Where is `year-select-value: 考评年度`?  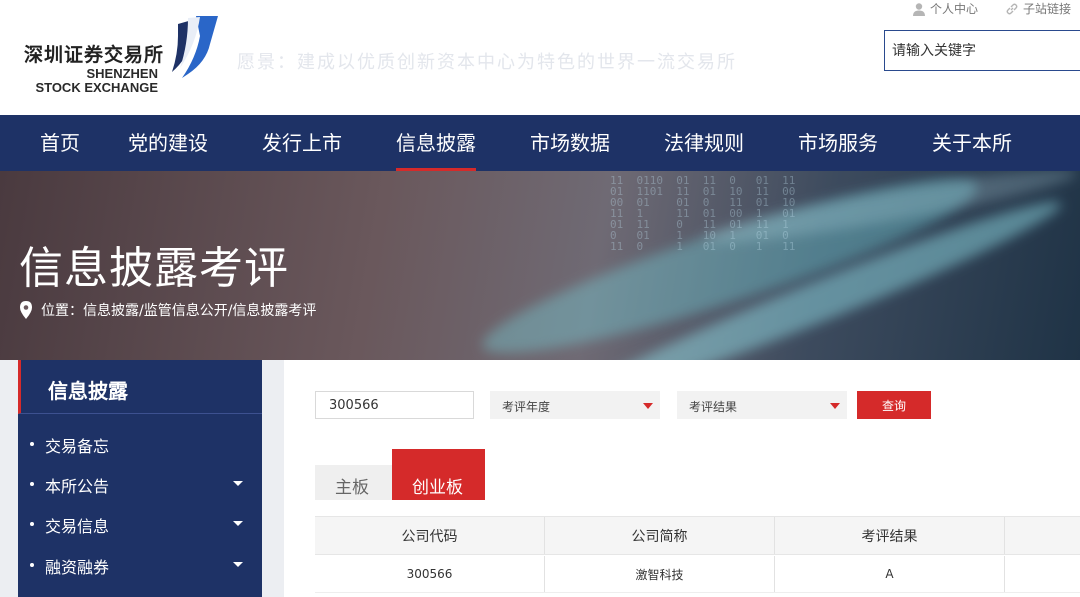
year-select-value: 考评年度 is located at coordinates (526, 406).